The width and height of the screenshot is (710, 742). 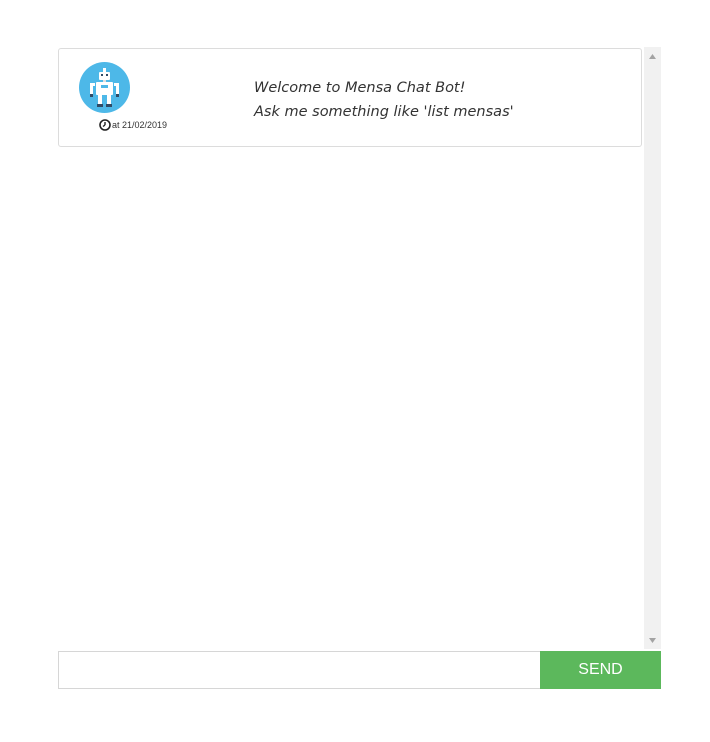 I want to click on robot-icon, so click(x=104, y=87).